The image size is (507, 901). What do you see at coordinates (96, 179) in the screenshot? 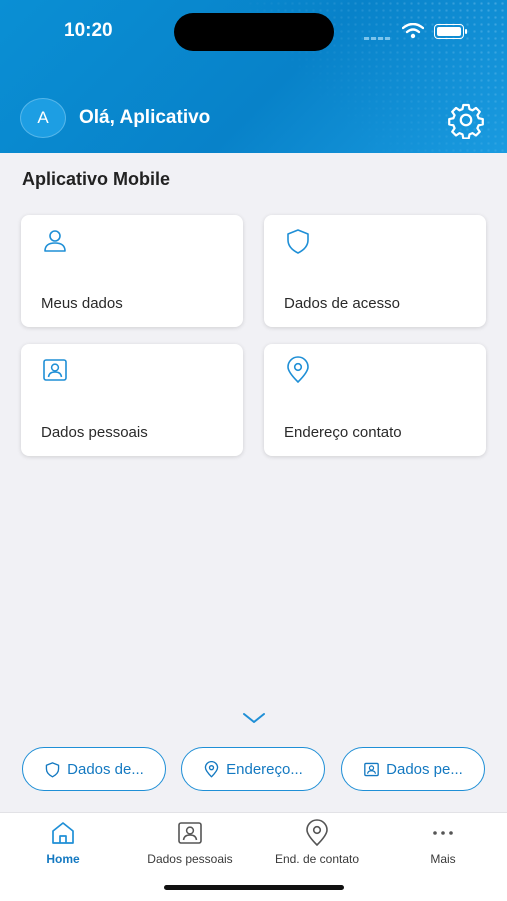
I see `section-title: Aplicativo Mobile` at bounding box center [96, 179].